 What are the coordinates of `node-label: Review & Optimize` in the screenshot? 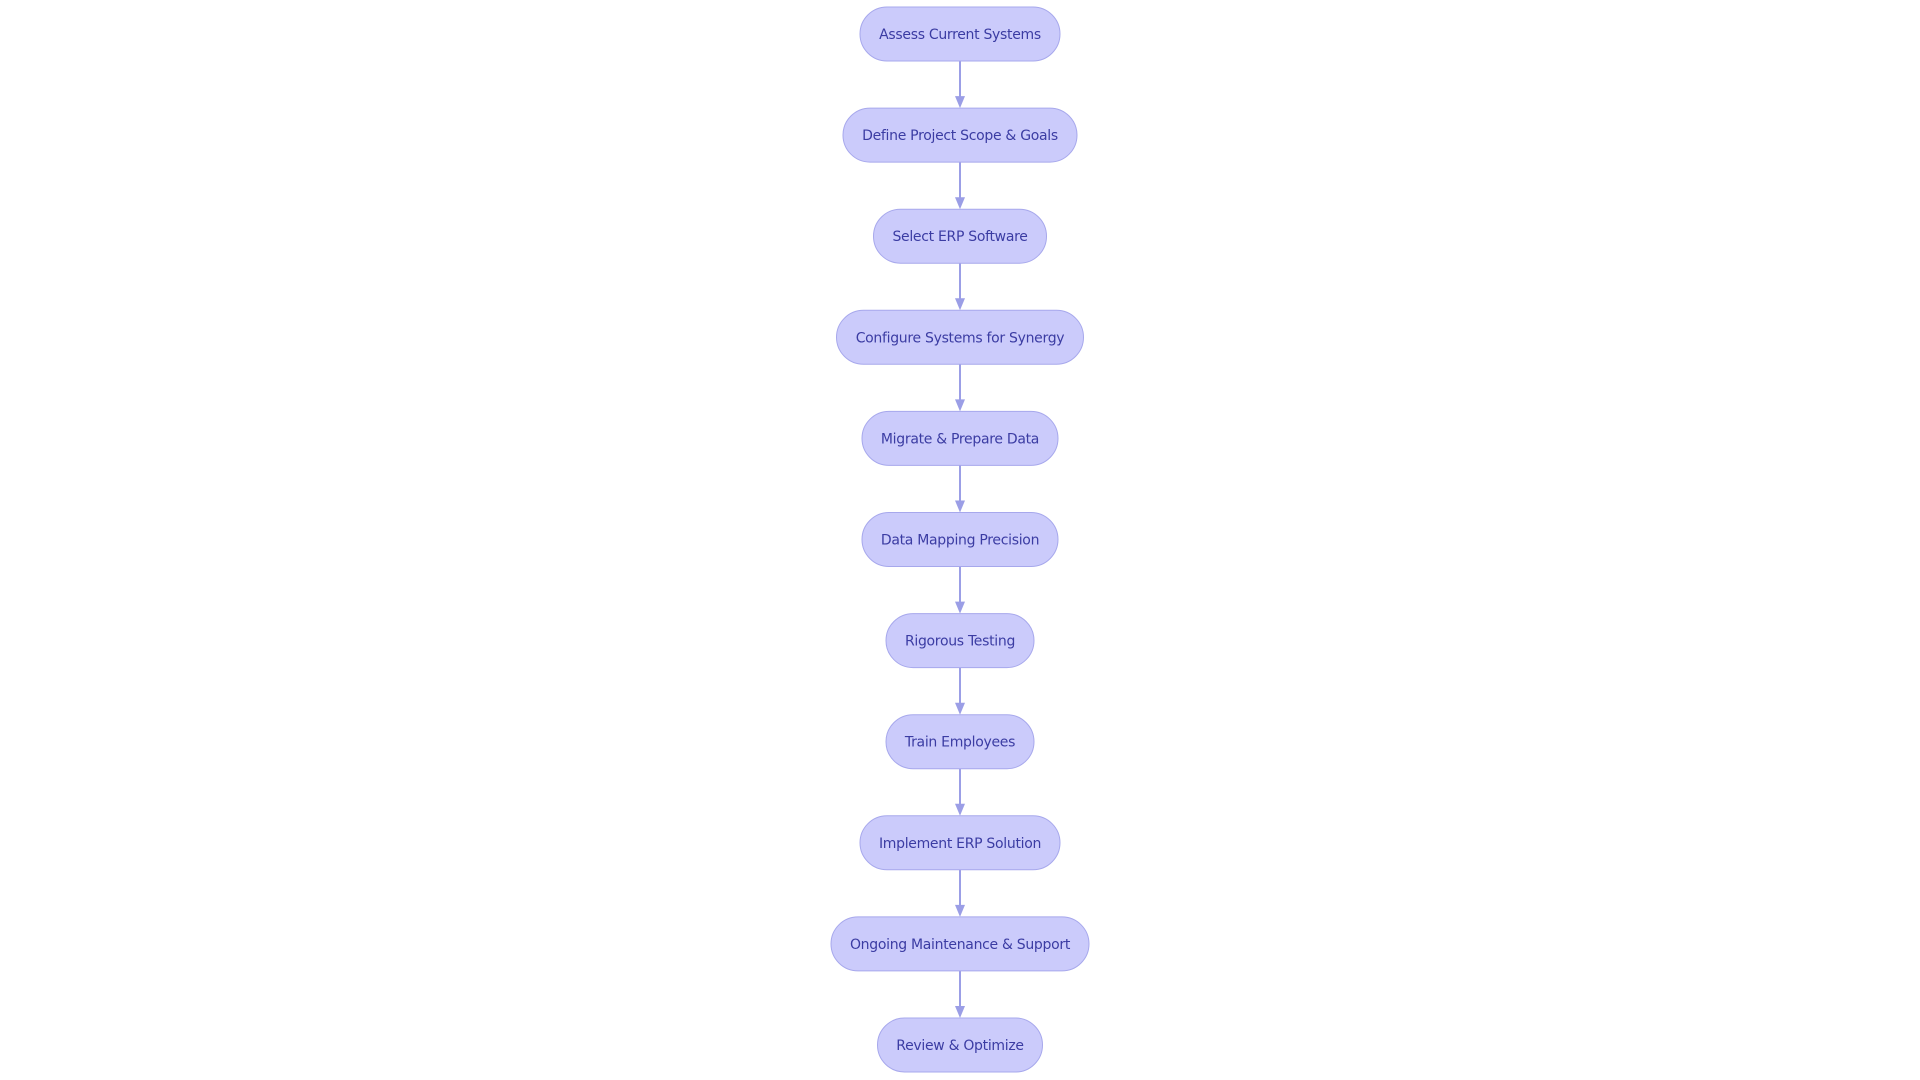 It's located at (959, 1046).